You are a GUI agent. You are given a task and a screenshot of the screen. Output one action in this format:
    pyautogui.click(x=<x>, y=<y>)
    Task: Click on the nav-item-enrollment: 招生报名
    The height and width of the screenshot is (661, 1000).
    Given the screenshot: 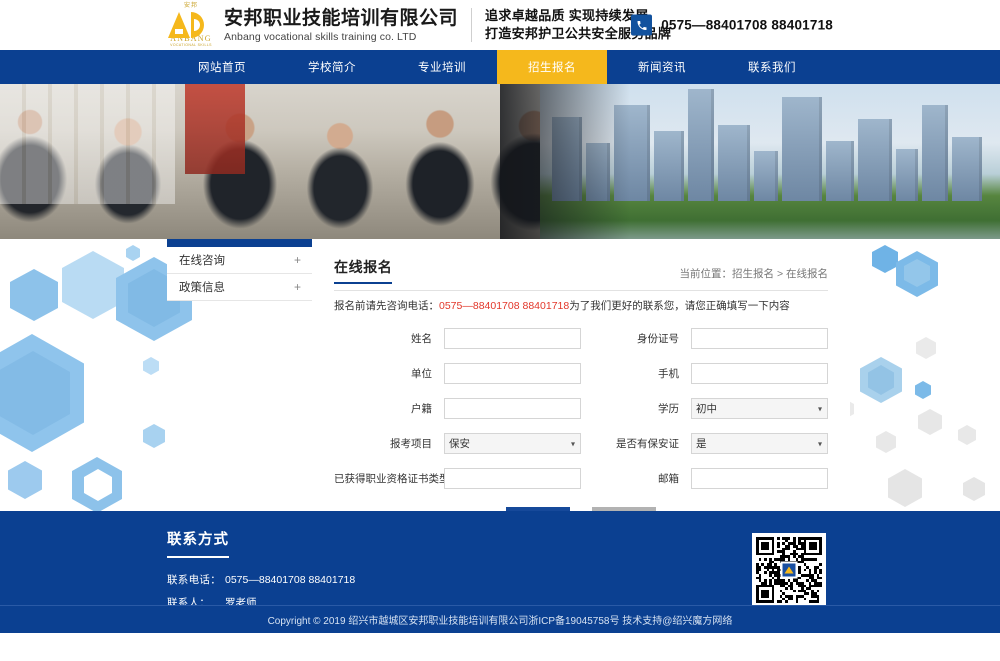 What is the action you would take?
    pyautogui.click(x=552, y=67)
    